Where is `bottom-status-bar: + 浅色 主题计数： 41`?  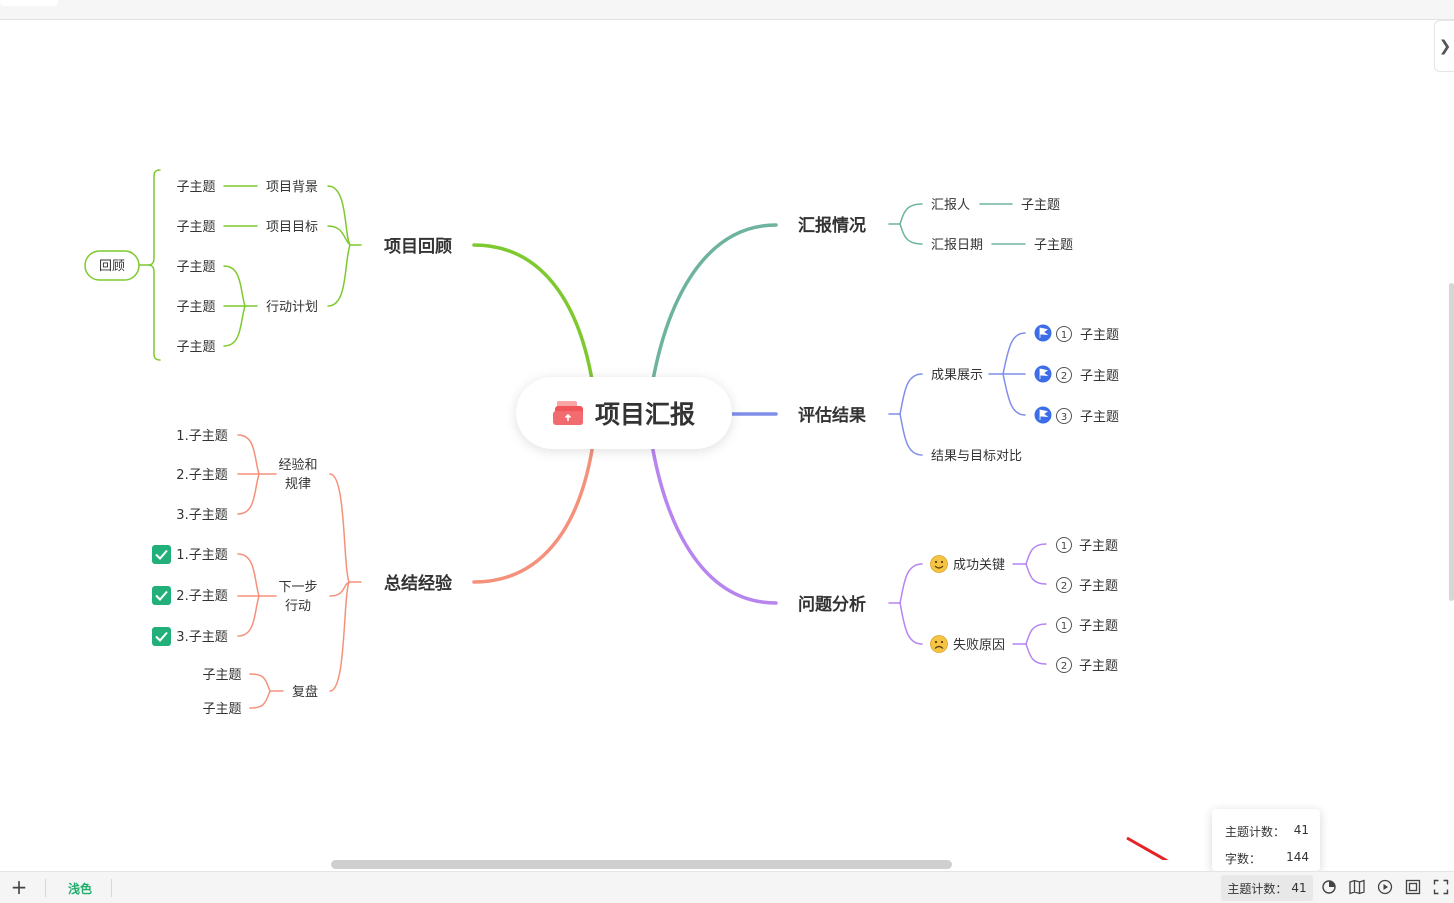
bottom-status-bar: + 浅色 主题计数： 41 is located at coordinates (727, 887).